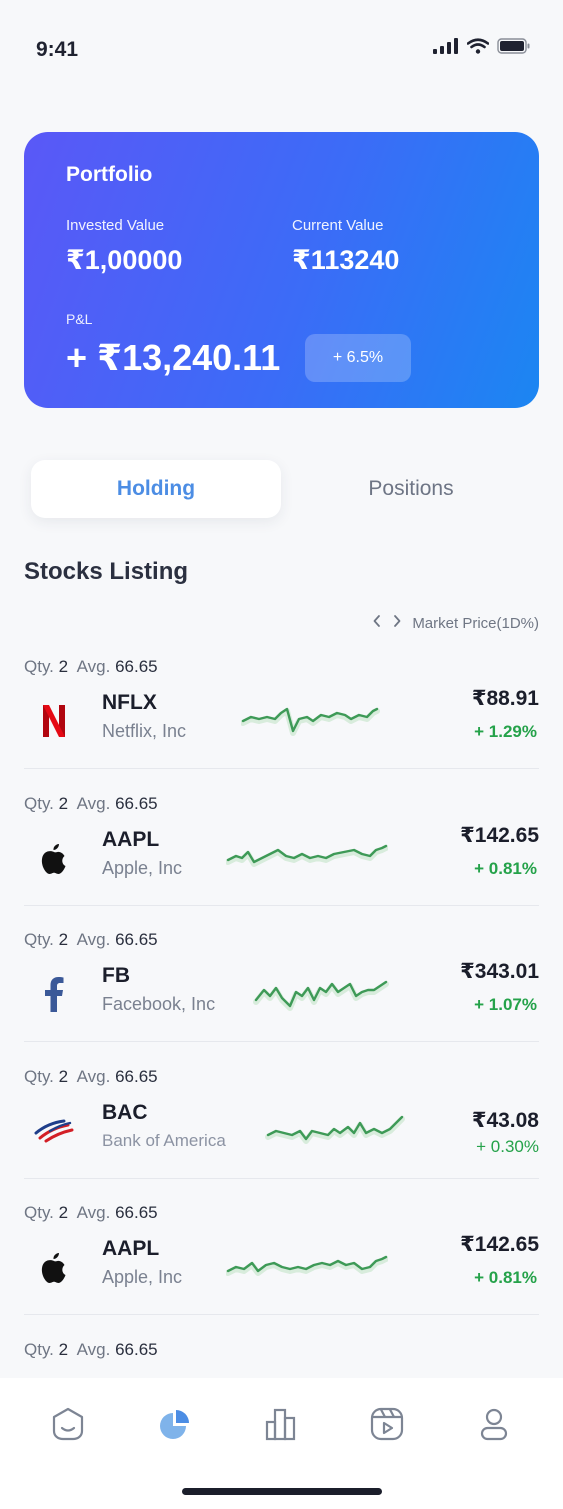  Describe the element at coordinates (499, 971) in the screenshot. I see `stock-price: ₹343.01` at that location.